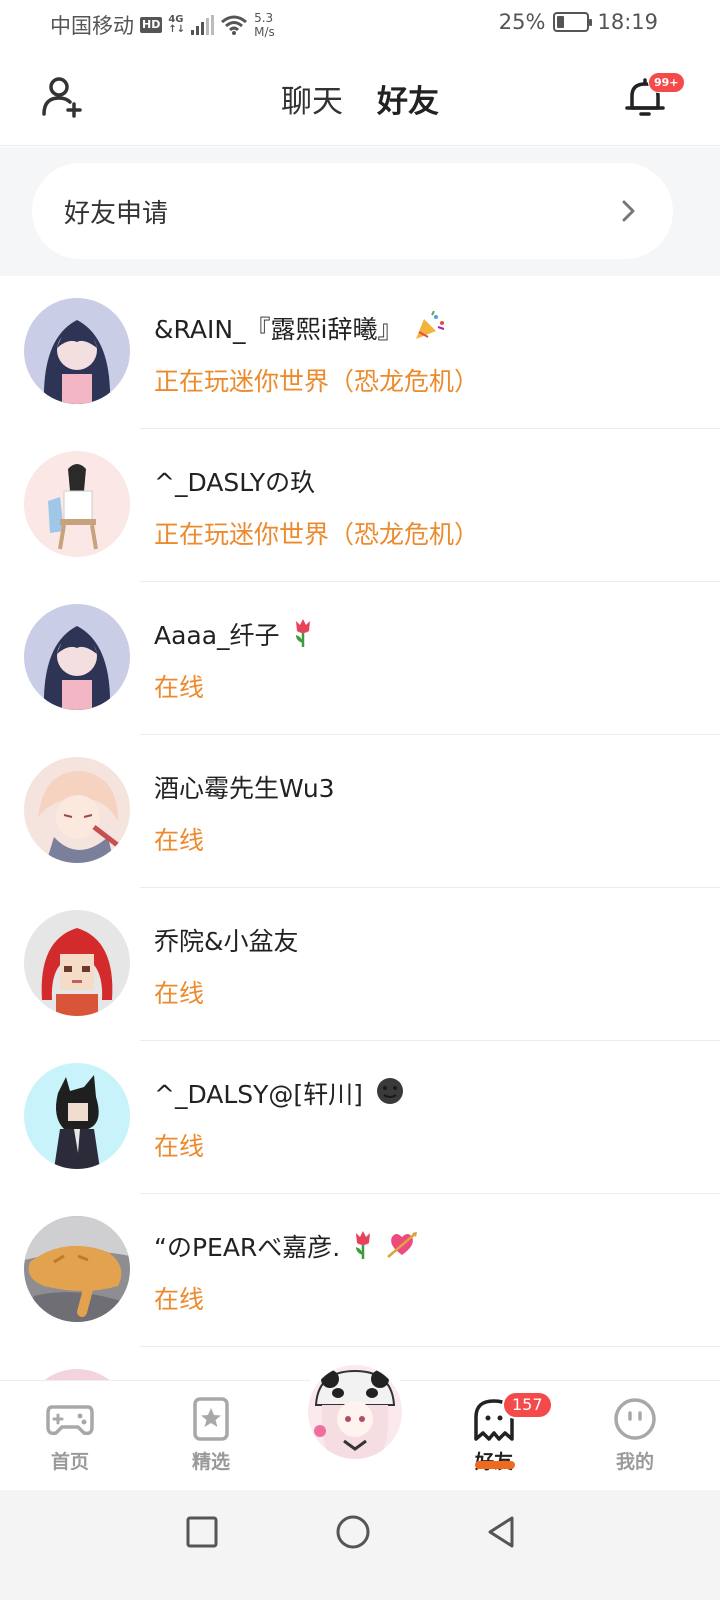 The width and height of the screenshot is (720, 1600). I want to click on friend-list-item: 酒心霉先生Wu3 在线, so click(360, 811).